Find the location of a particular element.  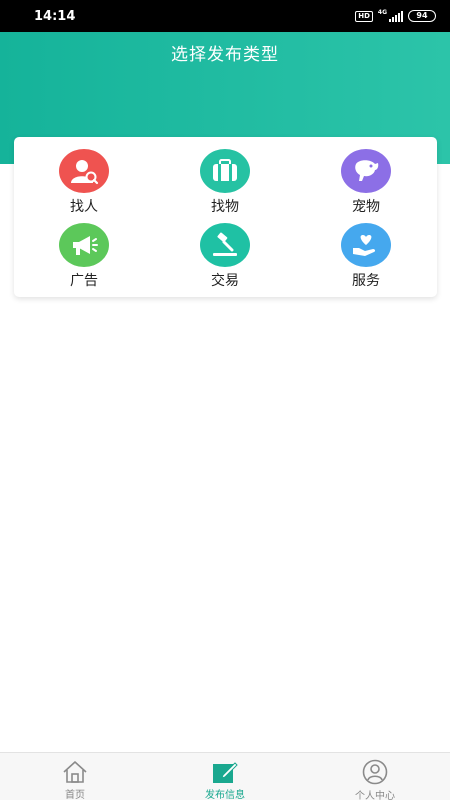

category-label: 找人 is located at coordinates (84, 207).